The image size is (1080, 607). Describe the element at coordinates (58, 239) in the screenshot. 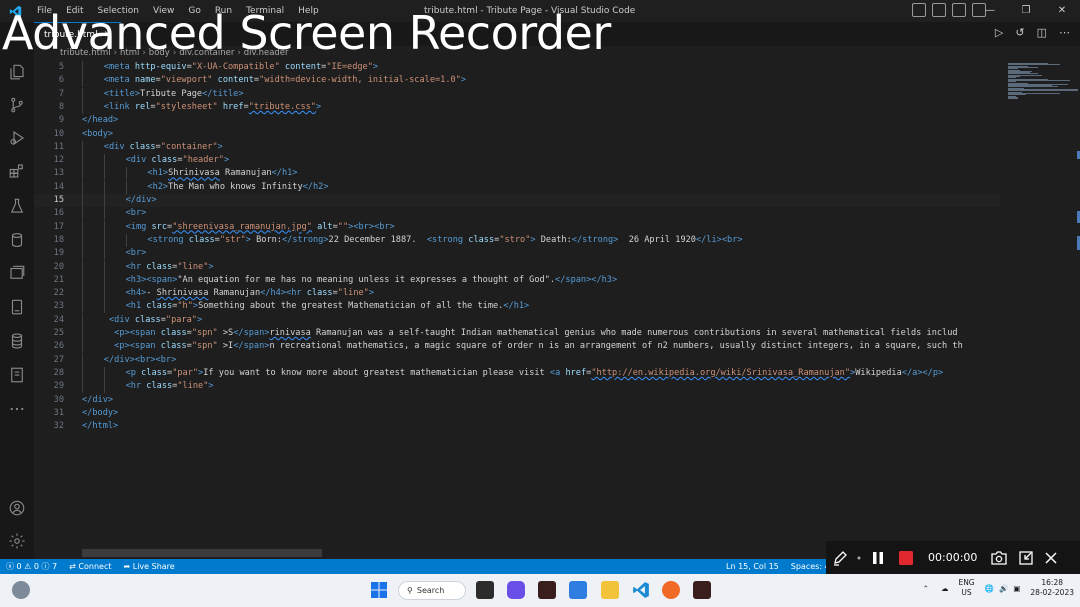

I see `line-number: 18` at that location.